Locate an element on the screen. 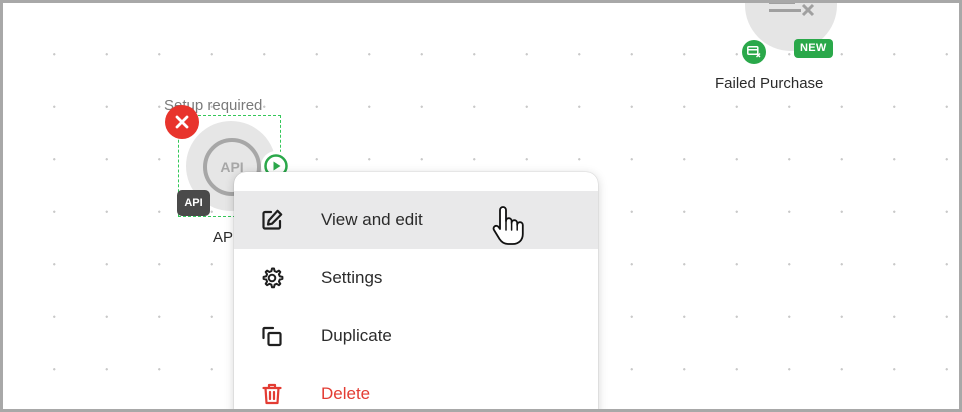 This screenshot has height=412, width=962. payment-failed-icon is located at coordinates (792, 10).